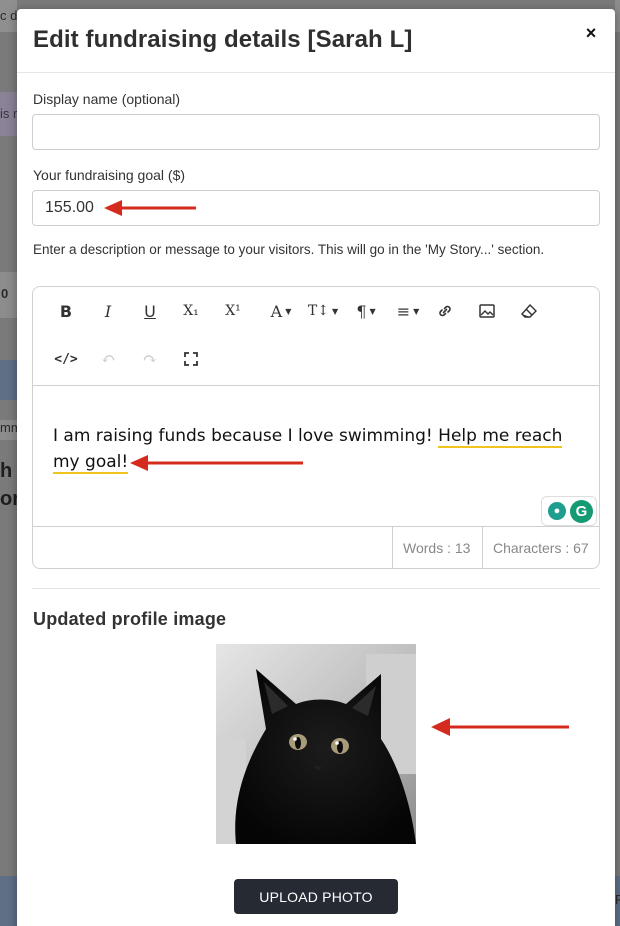  Describe the element at coordinates (150, 208) in the screenshot. I see `annotation-arrow-goal` at that location.